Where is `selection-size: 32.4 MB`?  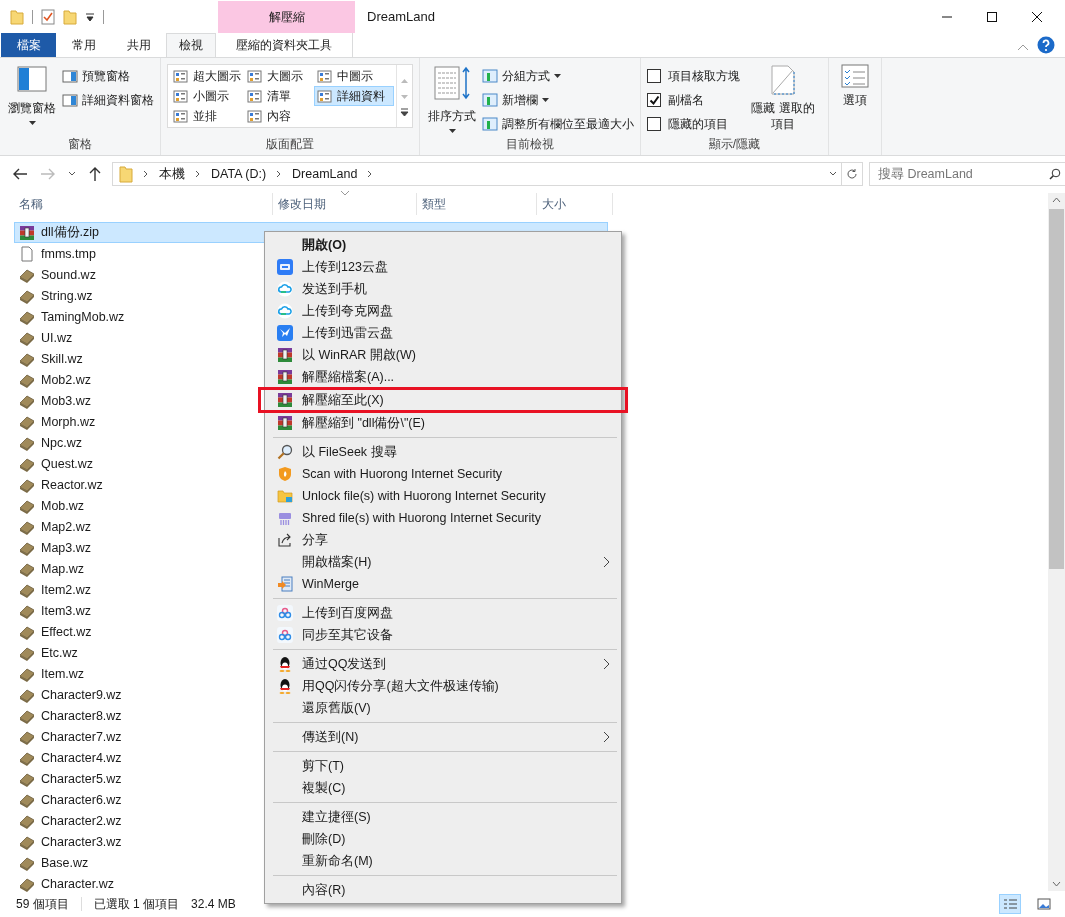
selection-size: 32.4 MB is located at coordinates (213, 904).